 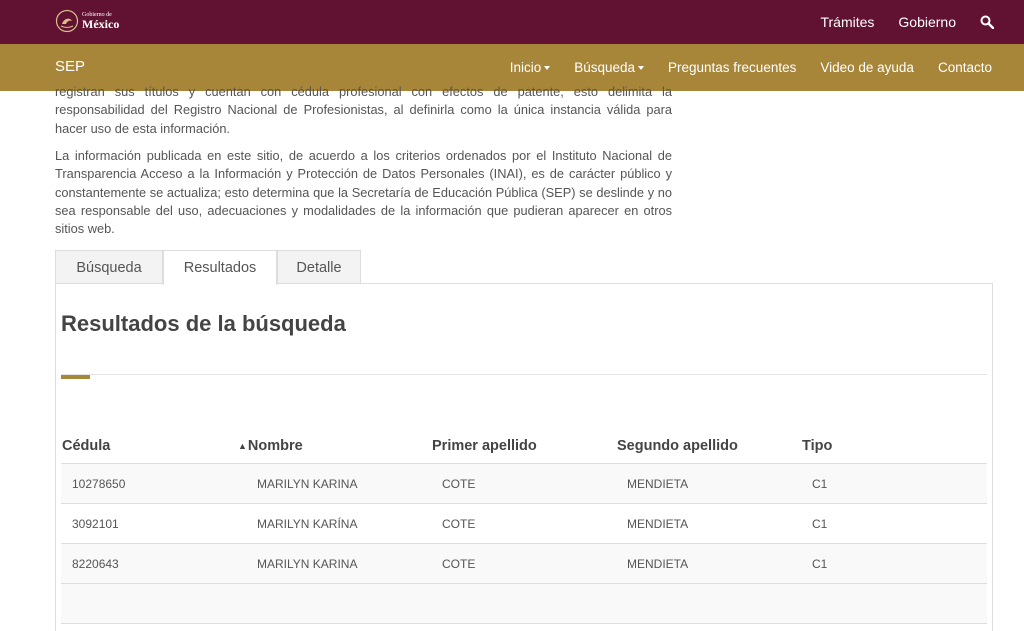 What do you see at coordinates (86, 446) in the screenshot?
I see `column-header-cedula: Cédula` at bounding box center [86, 446].